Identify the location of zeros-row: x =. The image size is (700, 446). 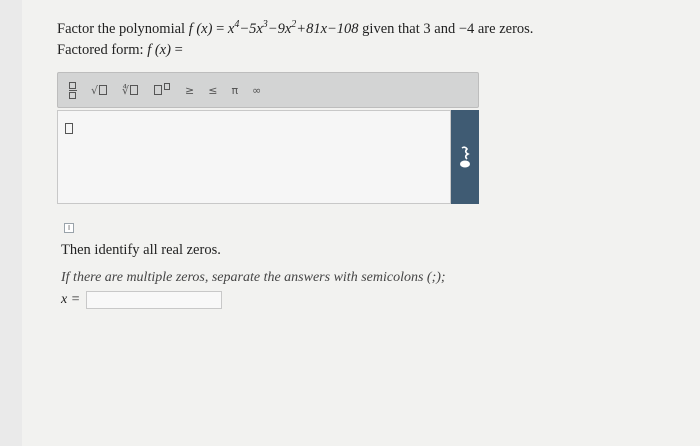
(142, 300).